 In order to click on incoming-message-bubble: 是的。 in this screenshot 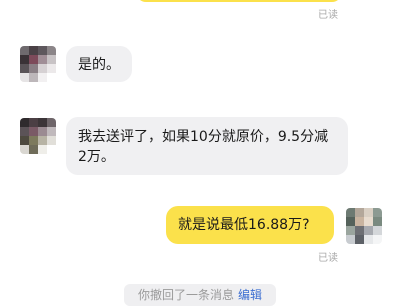, I will do `click(99, 64)`.